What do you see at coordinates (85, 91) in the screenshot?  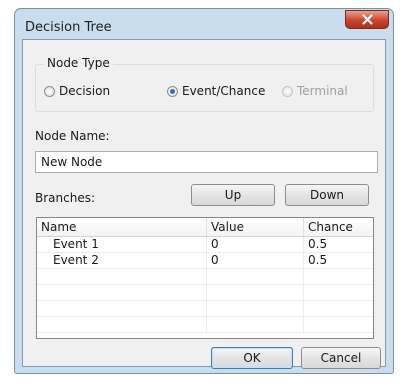 I see `radio-decision-label: Decision` at bounding box center [85, 91].